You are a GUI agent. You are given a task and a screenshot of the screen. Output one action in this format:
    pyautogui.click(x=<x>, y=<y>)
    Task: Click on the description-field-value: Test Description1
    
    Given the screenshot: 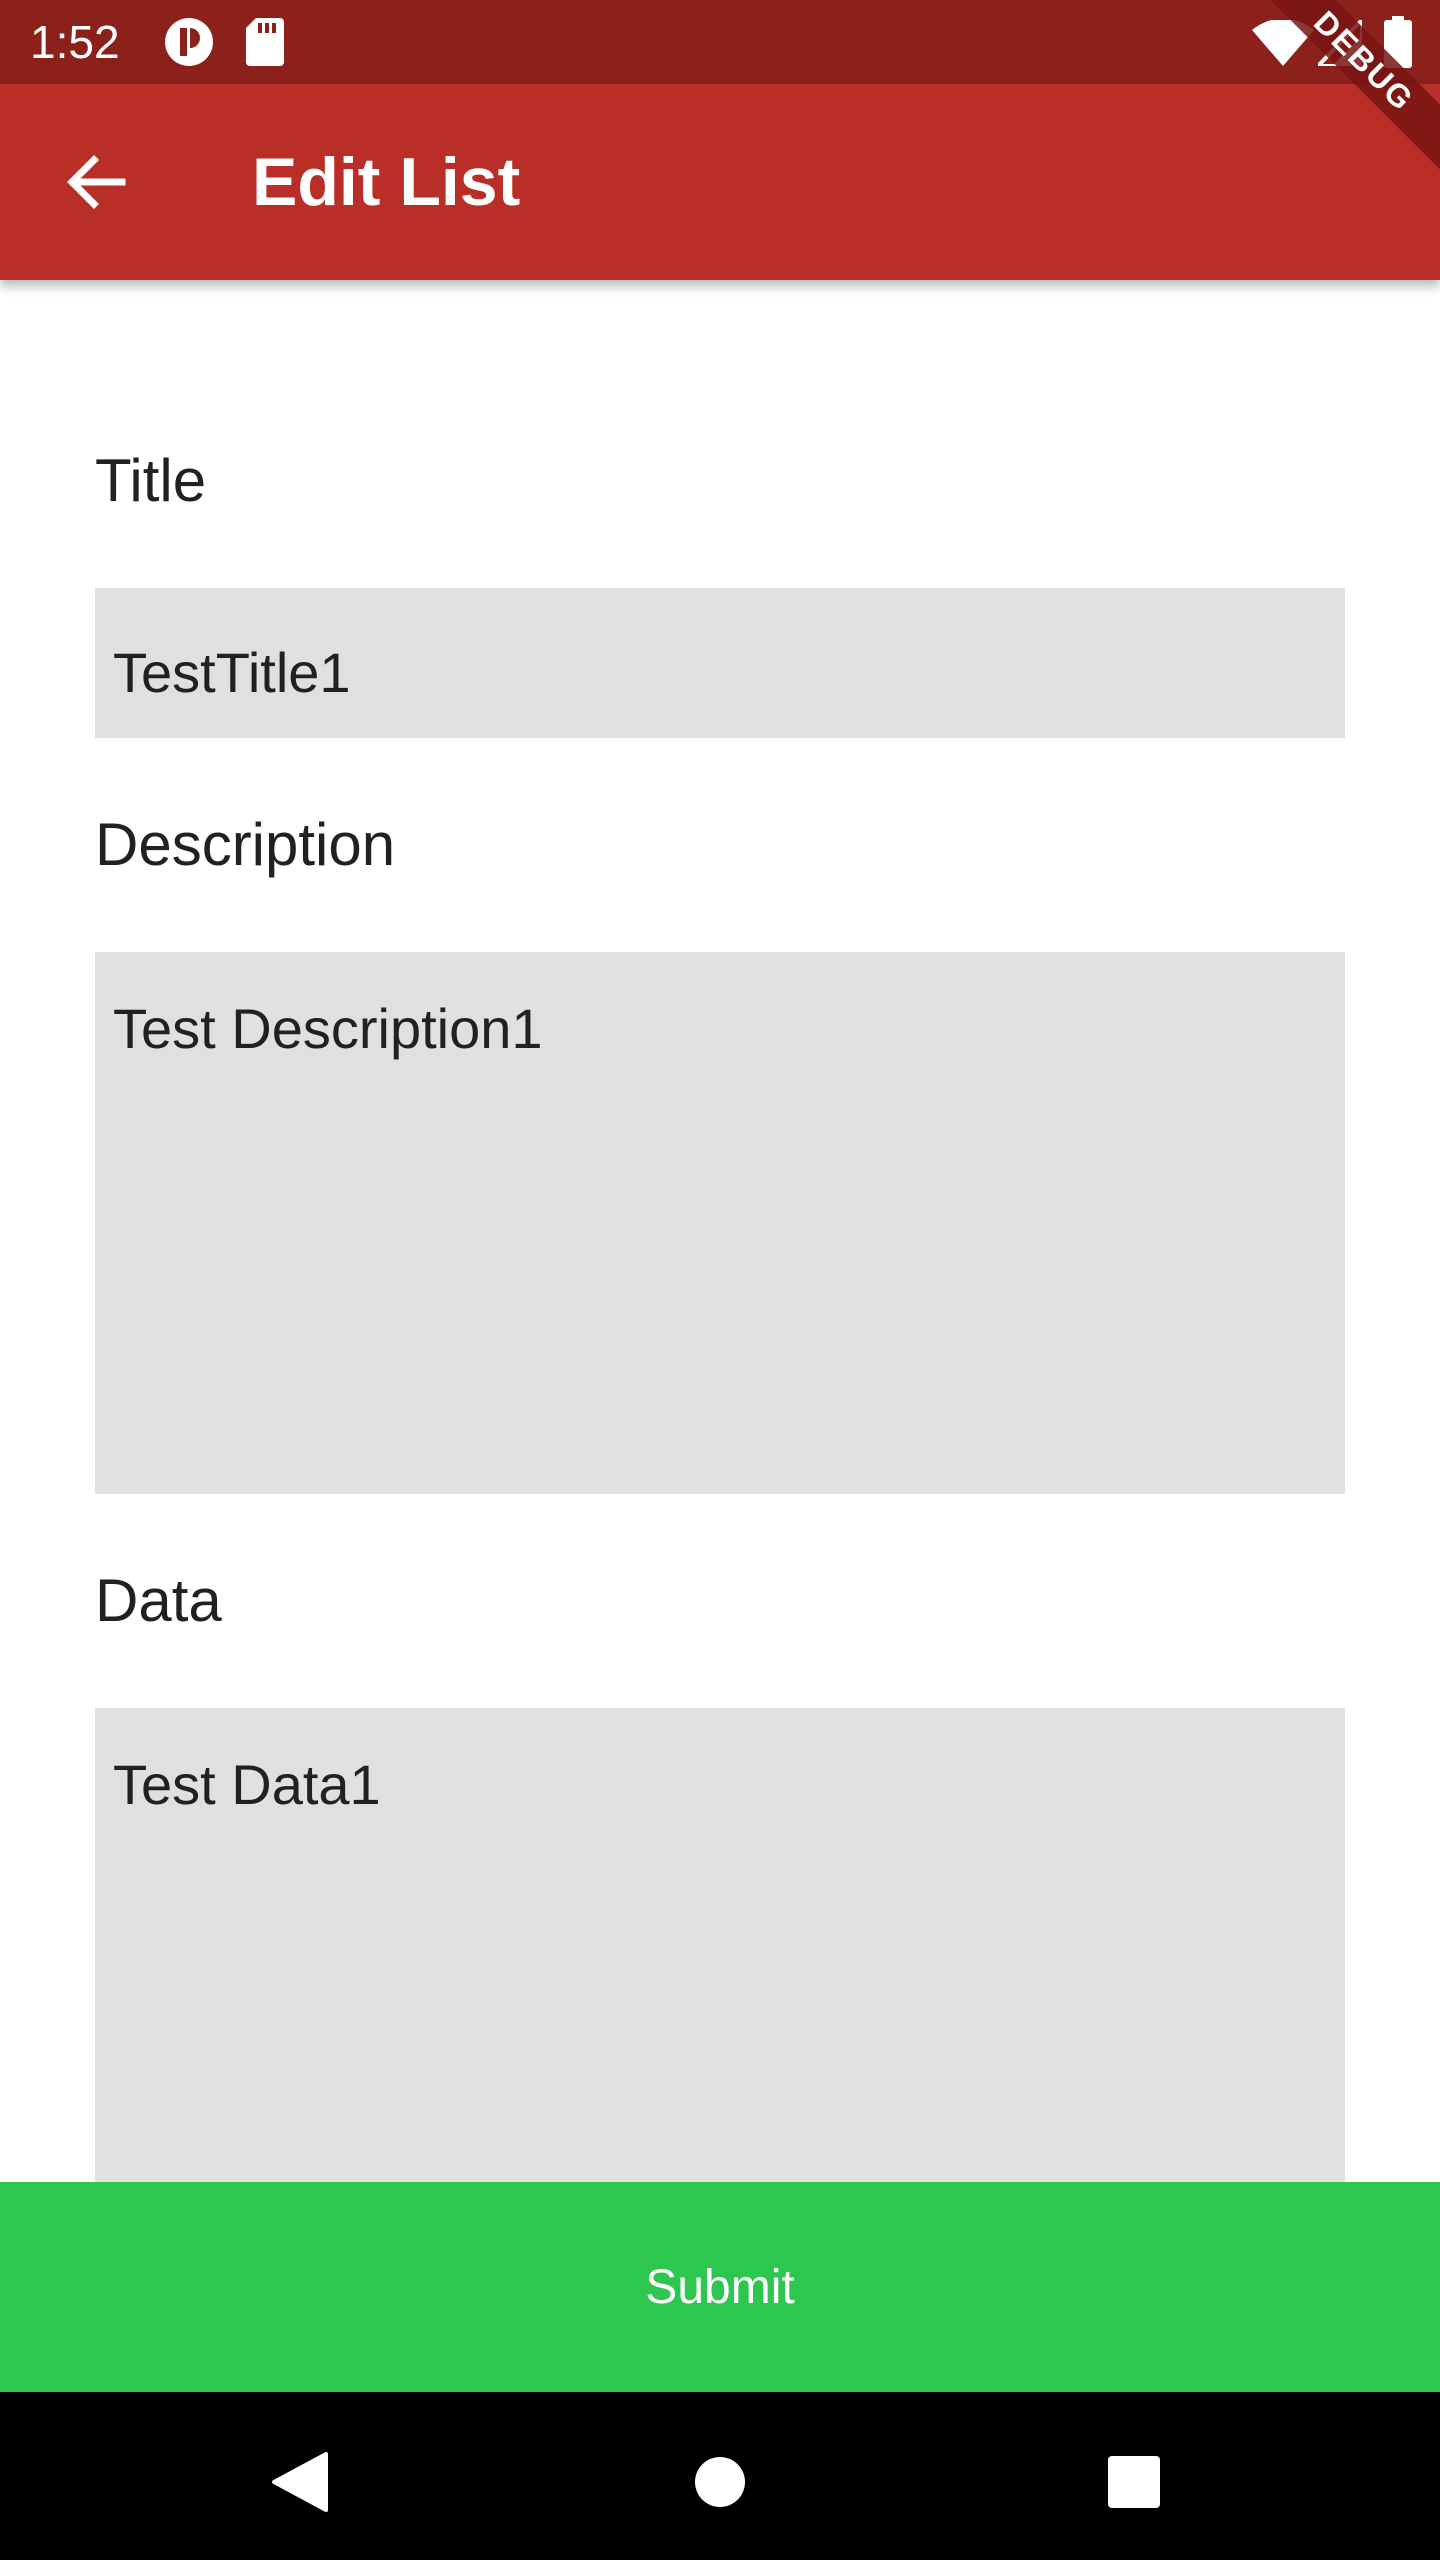 What is the action you would take?
    pyautogui.click(x=328, y=1028)
    